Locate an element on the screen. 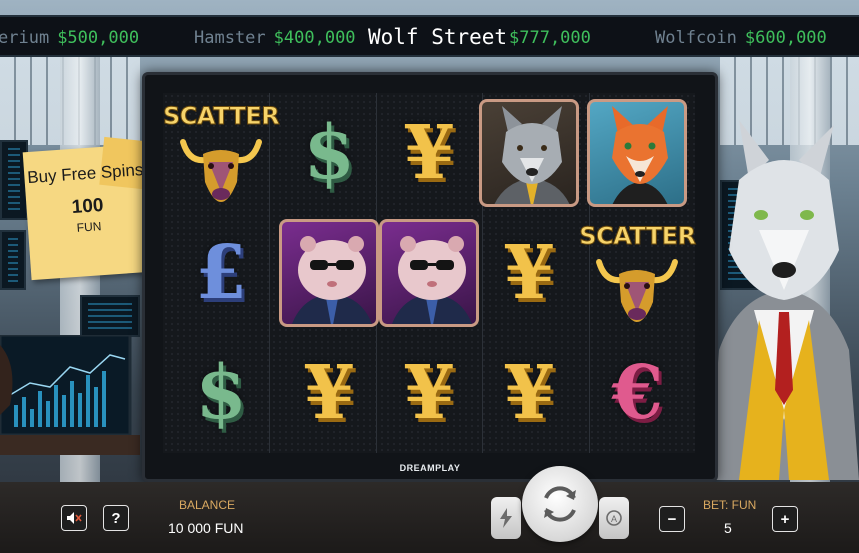 This screenshot has width=859, height=553. ticker-price: $400,000 is located at coordinates (314, 38).